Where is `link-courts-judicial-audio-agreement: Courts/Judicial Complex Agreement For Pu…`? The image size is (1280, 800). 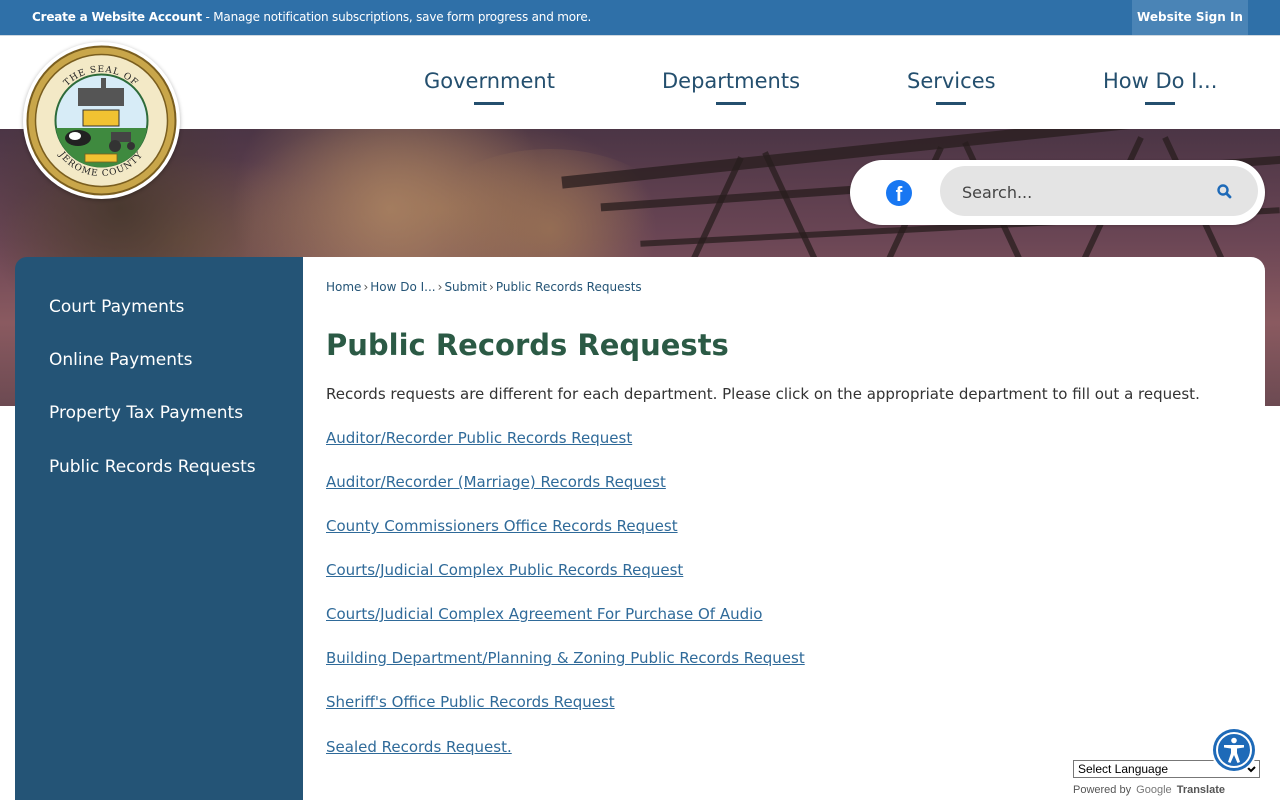 link-courts-judicial-audio-agreement: Courts/Judicial Complex Agreement For Pu… is located at coordinates (544, 614).